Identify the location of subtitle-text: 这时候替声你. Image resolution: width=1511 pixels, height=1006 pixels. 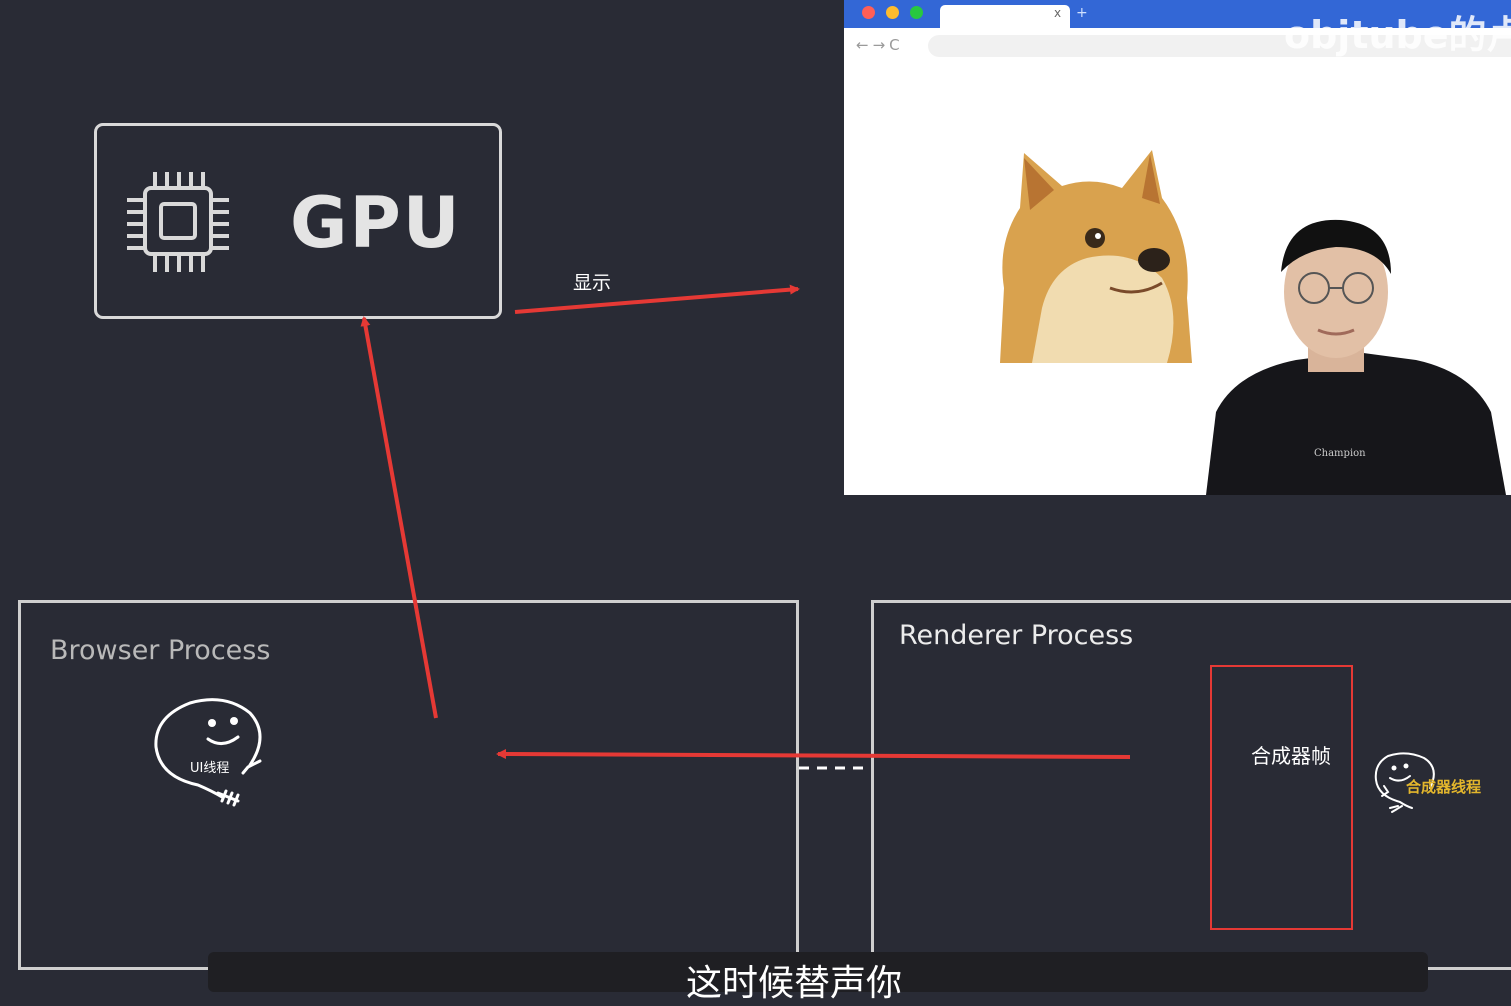
(794, 983).